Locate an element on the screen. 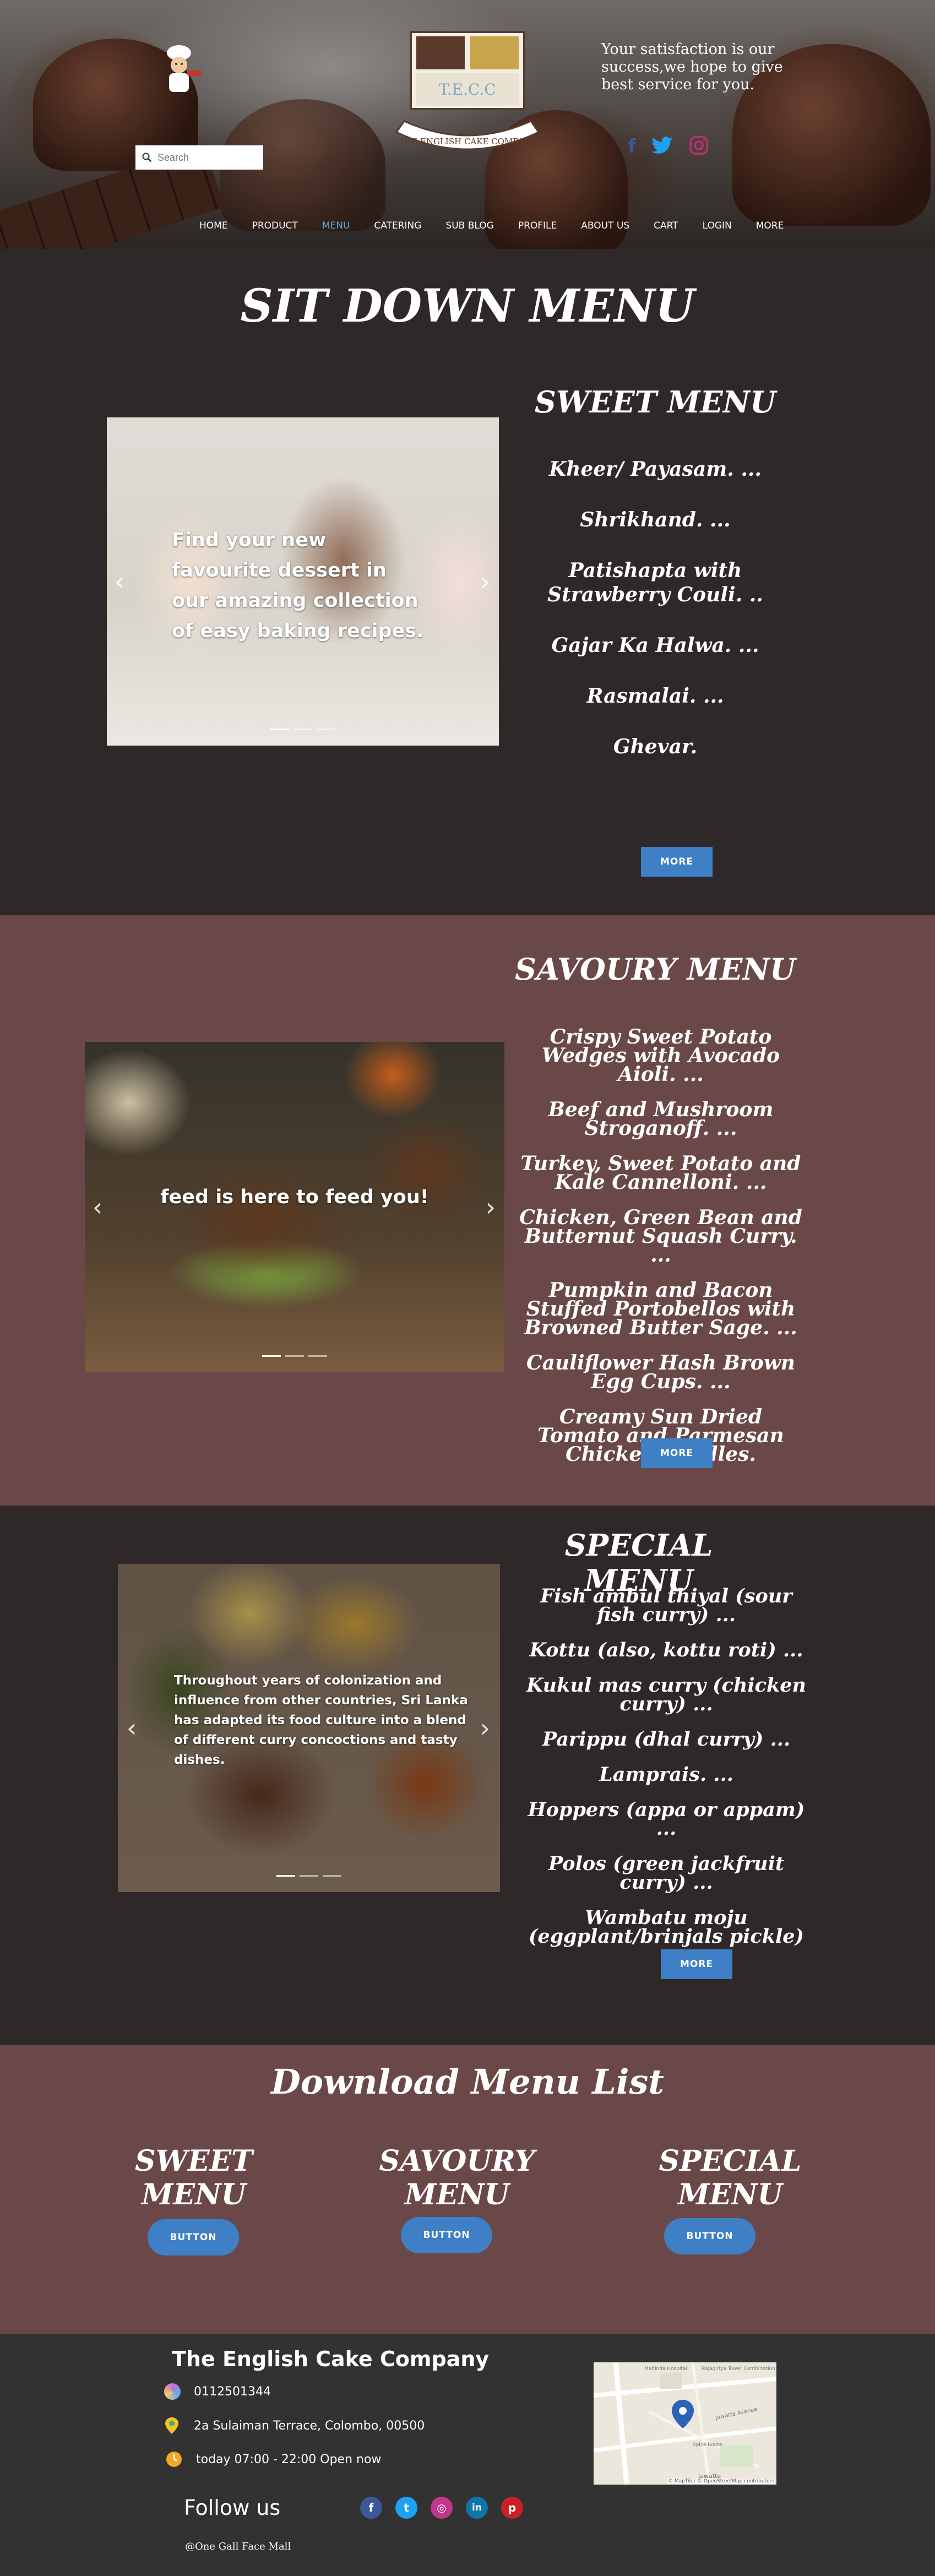  map-label: Mahinda Hospital is located at coordinates (666, 2369).